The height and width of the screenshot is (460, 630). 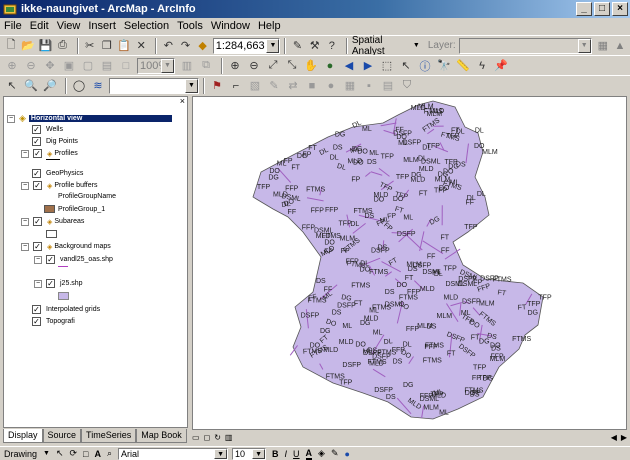 What do you see at coordinates (331, 86) in the screenshot?
I see `solid-circle-icon: ●` at bounding box center [331, 86].